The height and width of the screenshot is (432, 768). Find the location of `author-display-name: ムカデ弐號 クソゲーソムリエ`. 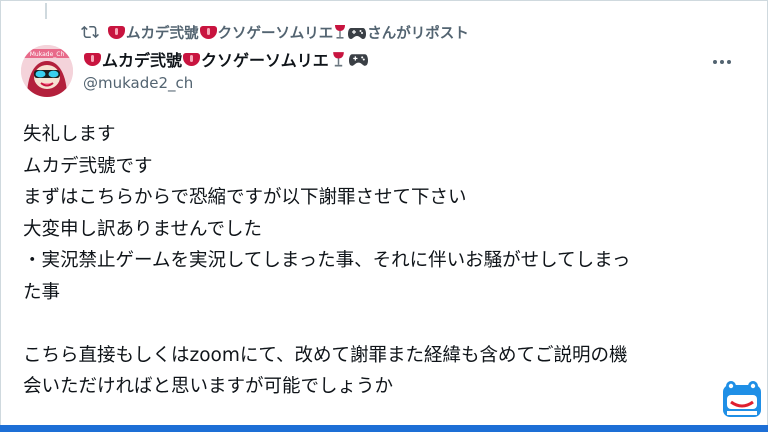

author-display-name: ムカデ弐號 クソゲーソムリエ is located at coordinates (226, 59).